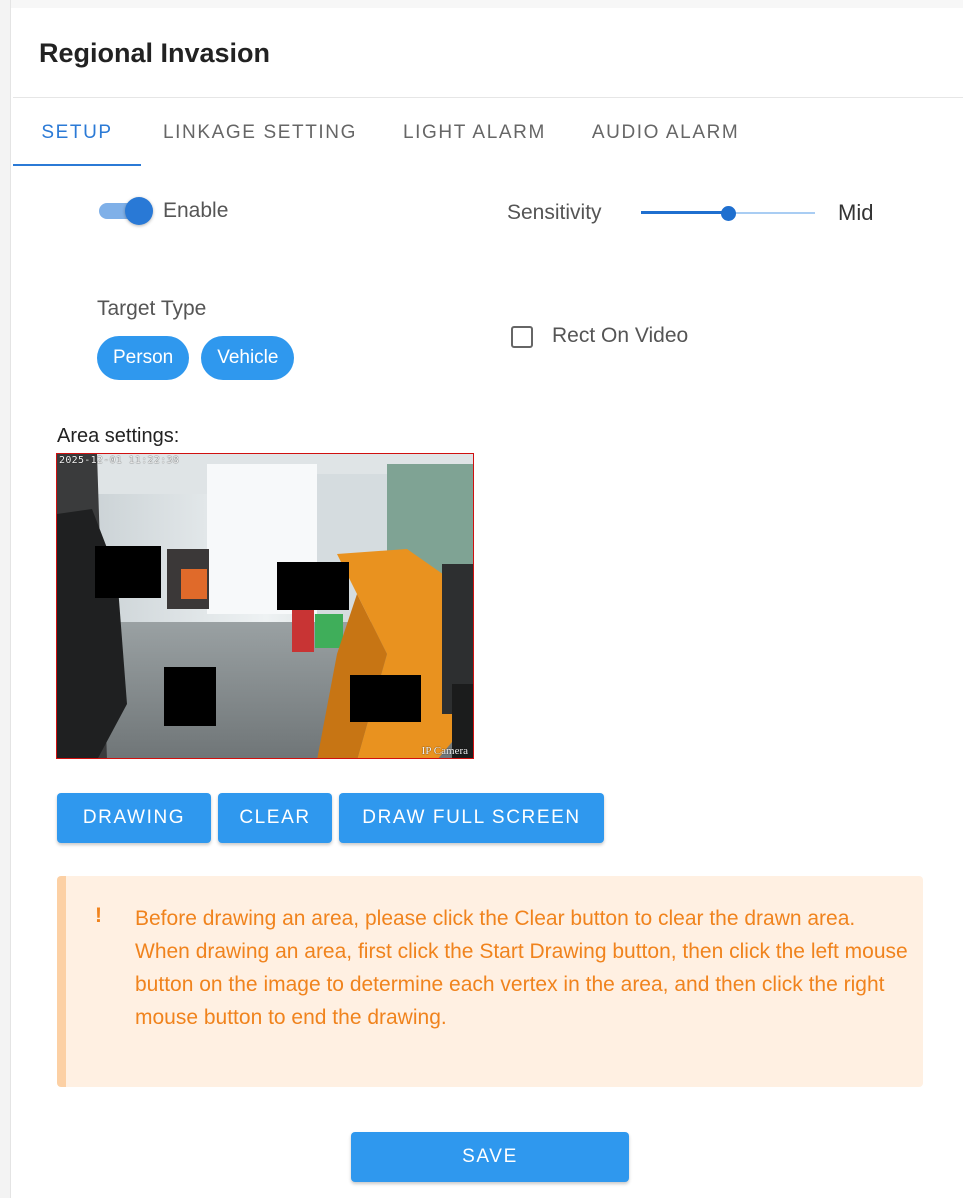  What do you see at coordinates (487, 4) in the screenshot?
I see `top-edge` at bounding box center [487, 4].